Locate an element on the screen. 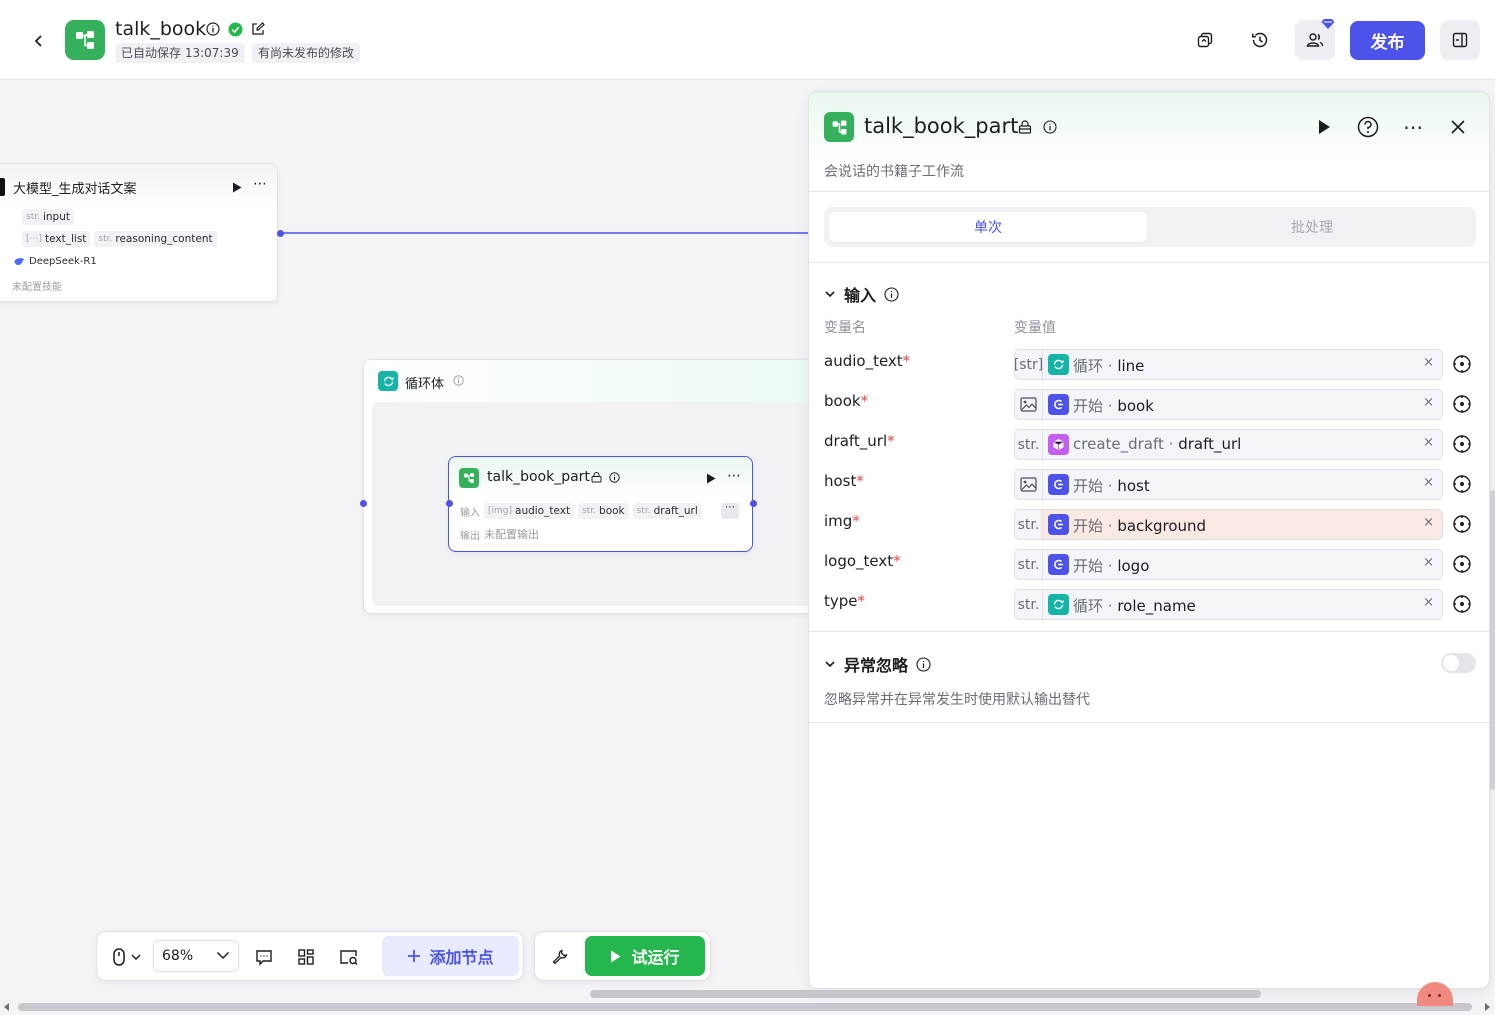 The width and height of the screenshot is (1495, 1015). loop-input-port is located at coordinates (363, 503).